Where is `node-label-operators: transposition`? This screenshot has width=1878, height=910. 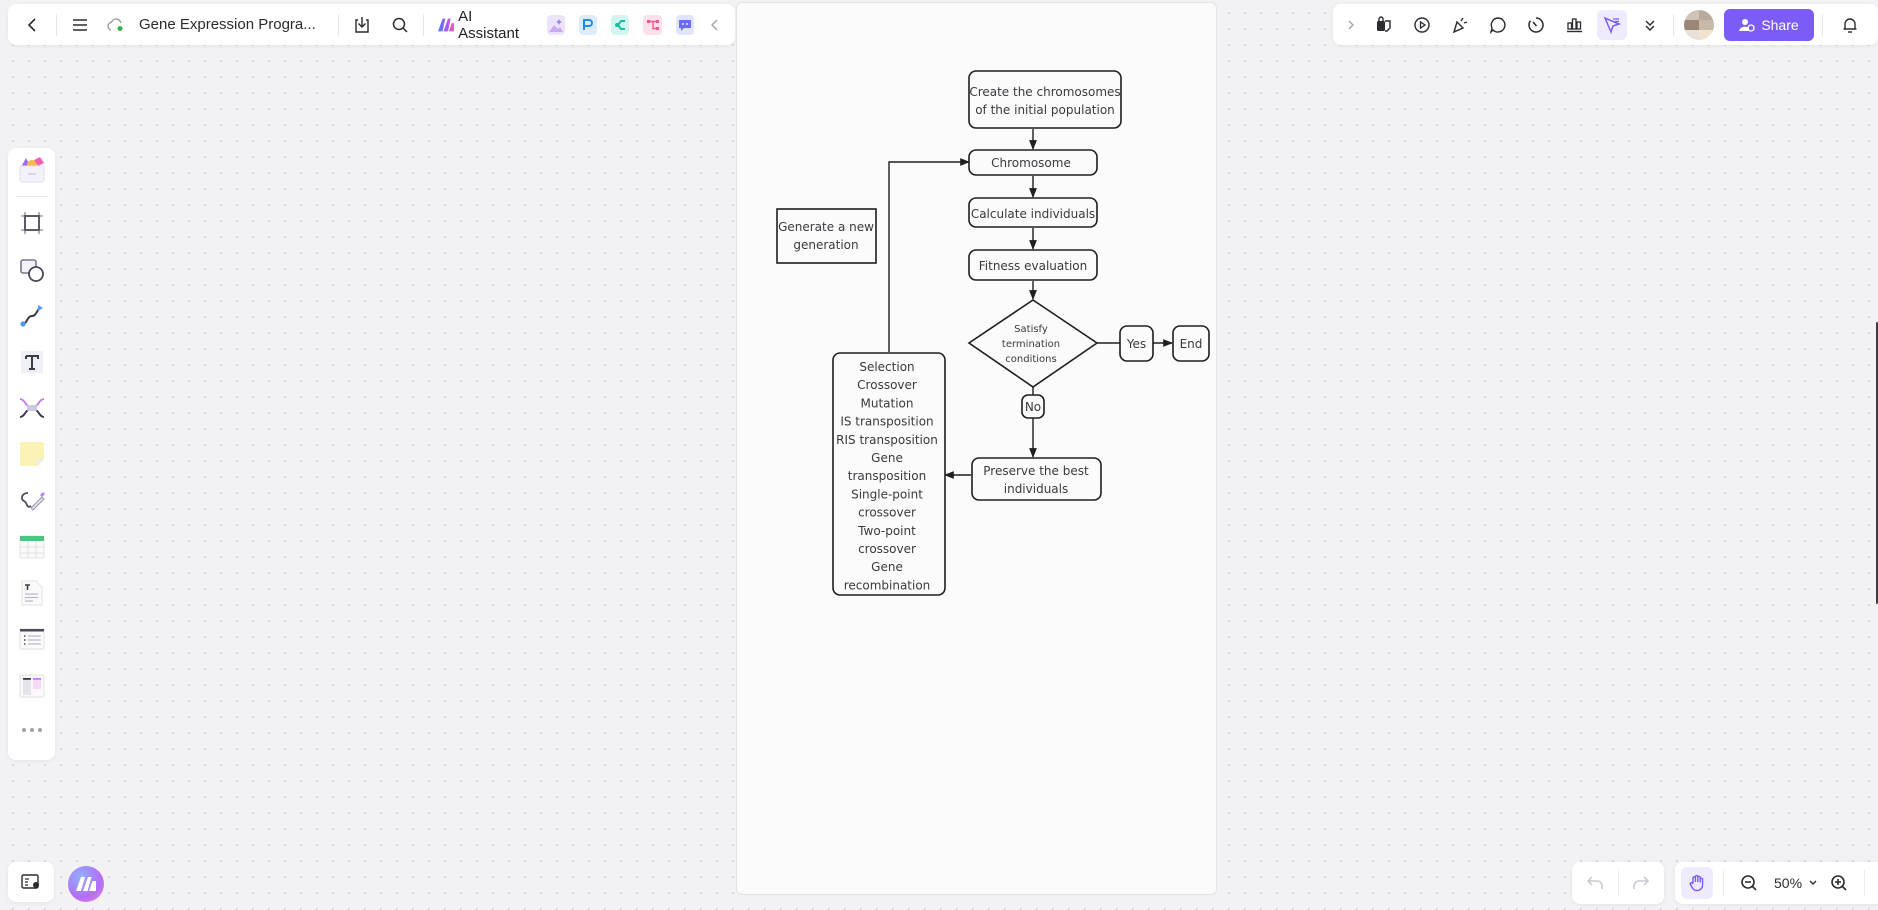 node-label-operators: transposition is located at coordinates (887, 476).